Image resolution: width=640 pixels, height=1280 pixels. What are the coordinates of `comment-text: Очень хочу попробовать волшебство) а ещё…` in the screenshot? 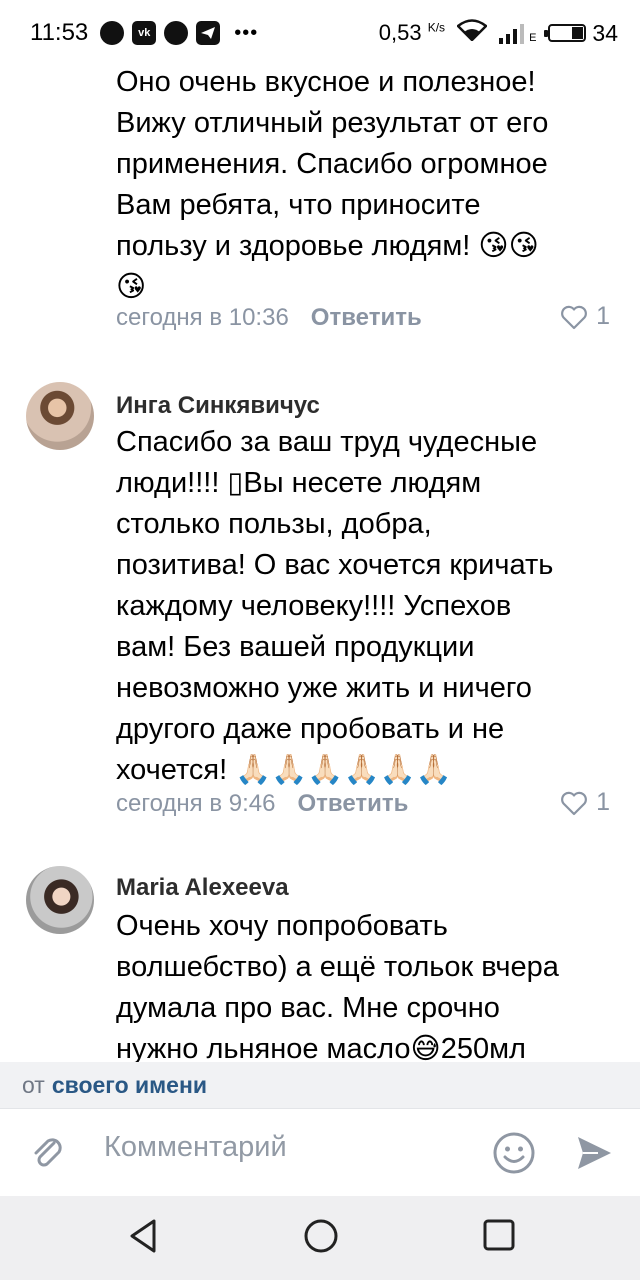 It's located at (366, 984).